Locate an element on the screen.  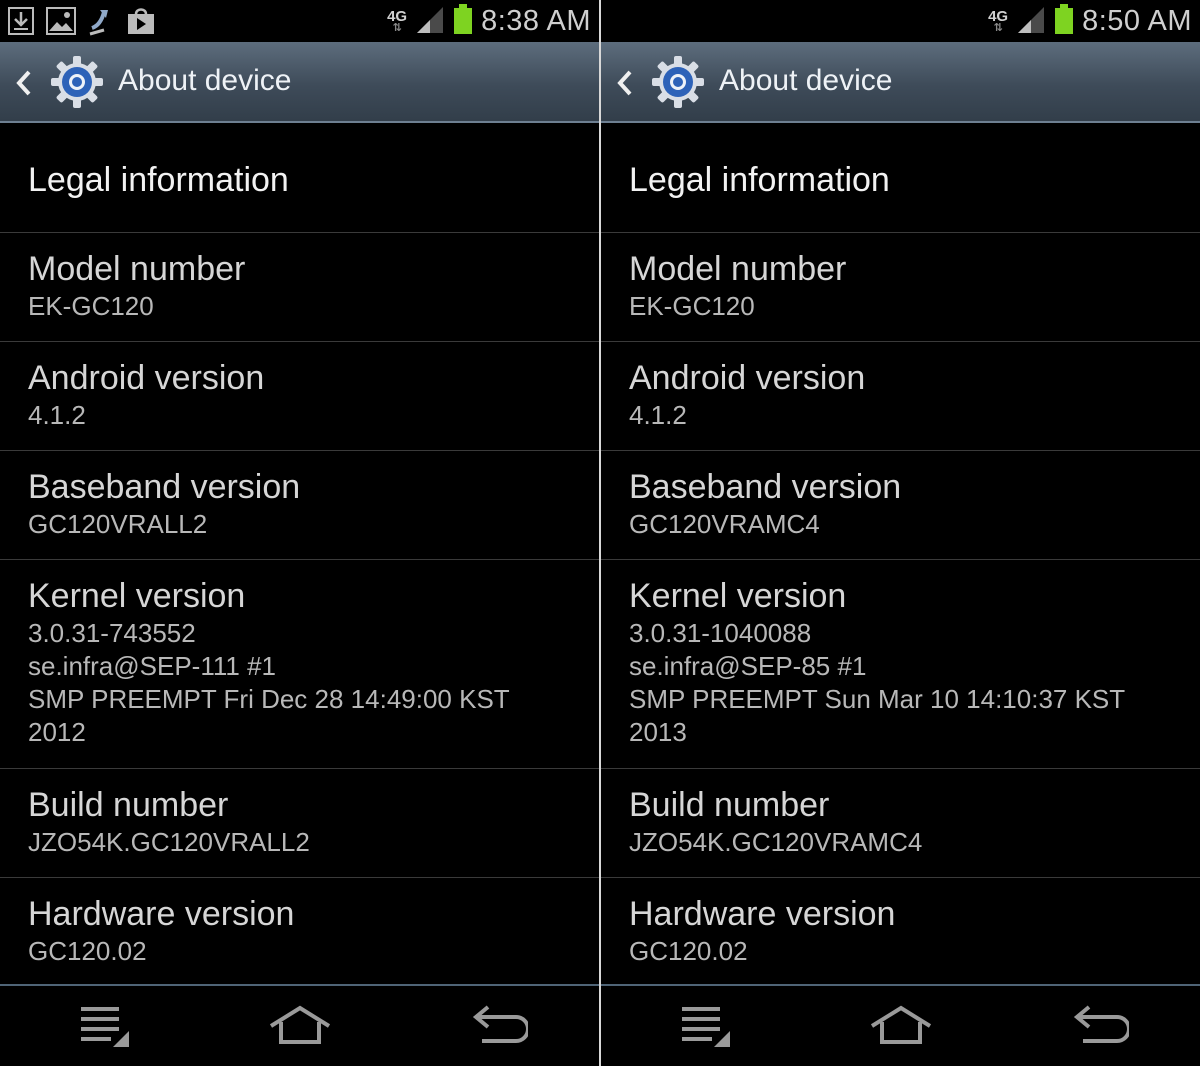
item-value: JZO54K.GC120VRALL2 is located at coordinates (169, 842).